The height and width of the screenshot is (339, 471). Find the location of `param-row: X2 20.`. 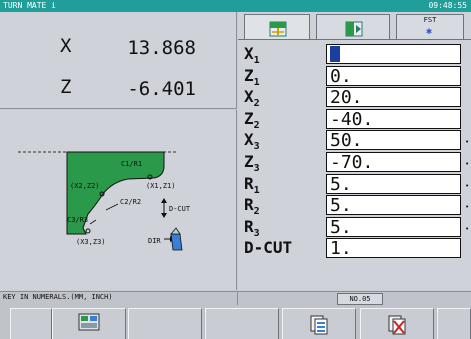

param-row: X2 20. is located at coordinates (354, 97).